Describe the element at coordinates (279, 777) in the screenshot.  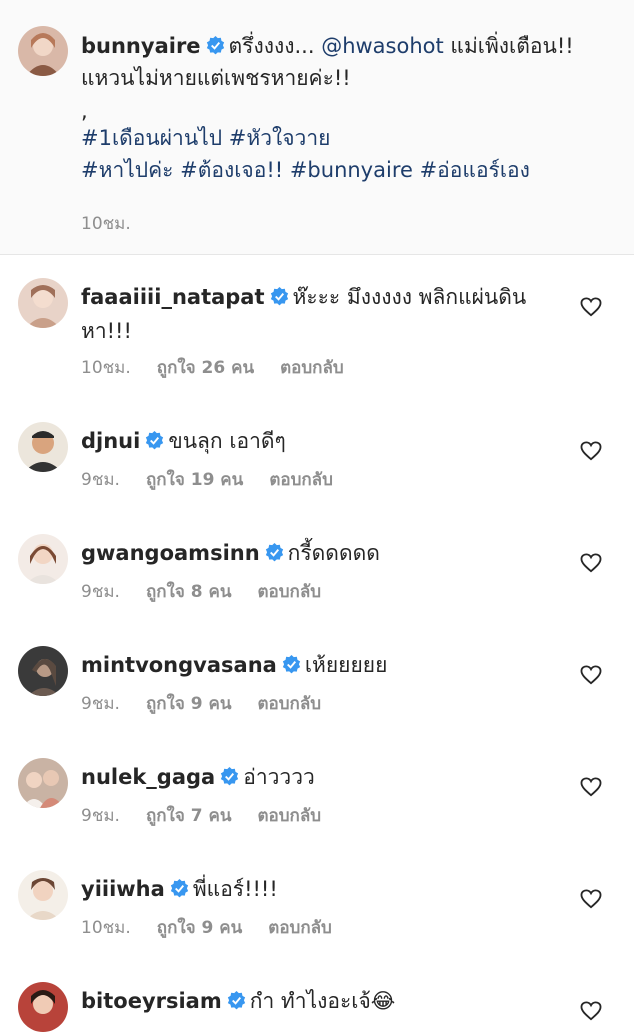
I see `comment-text: อ่าวววว` at that location.